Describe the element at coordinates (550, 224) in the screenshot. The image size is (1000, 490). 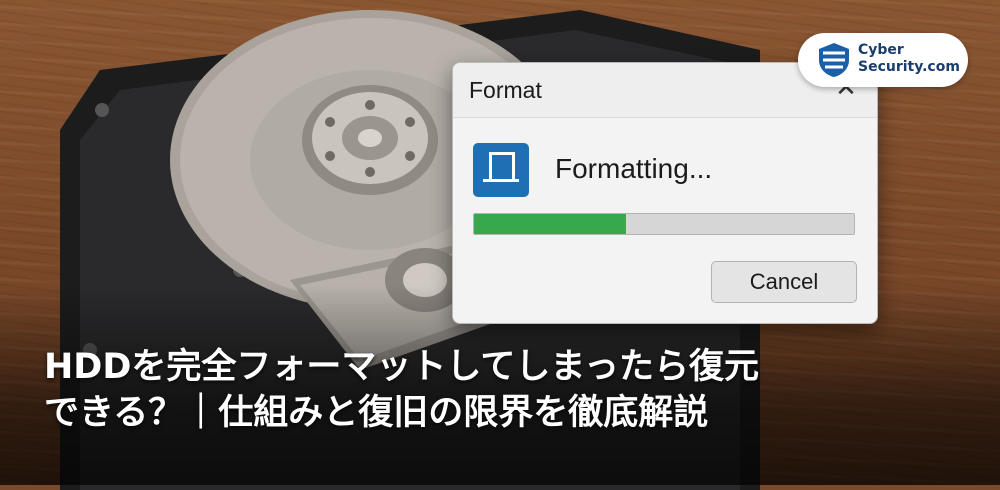
I see `progress-bar-fill` at that location.